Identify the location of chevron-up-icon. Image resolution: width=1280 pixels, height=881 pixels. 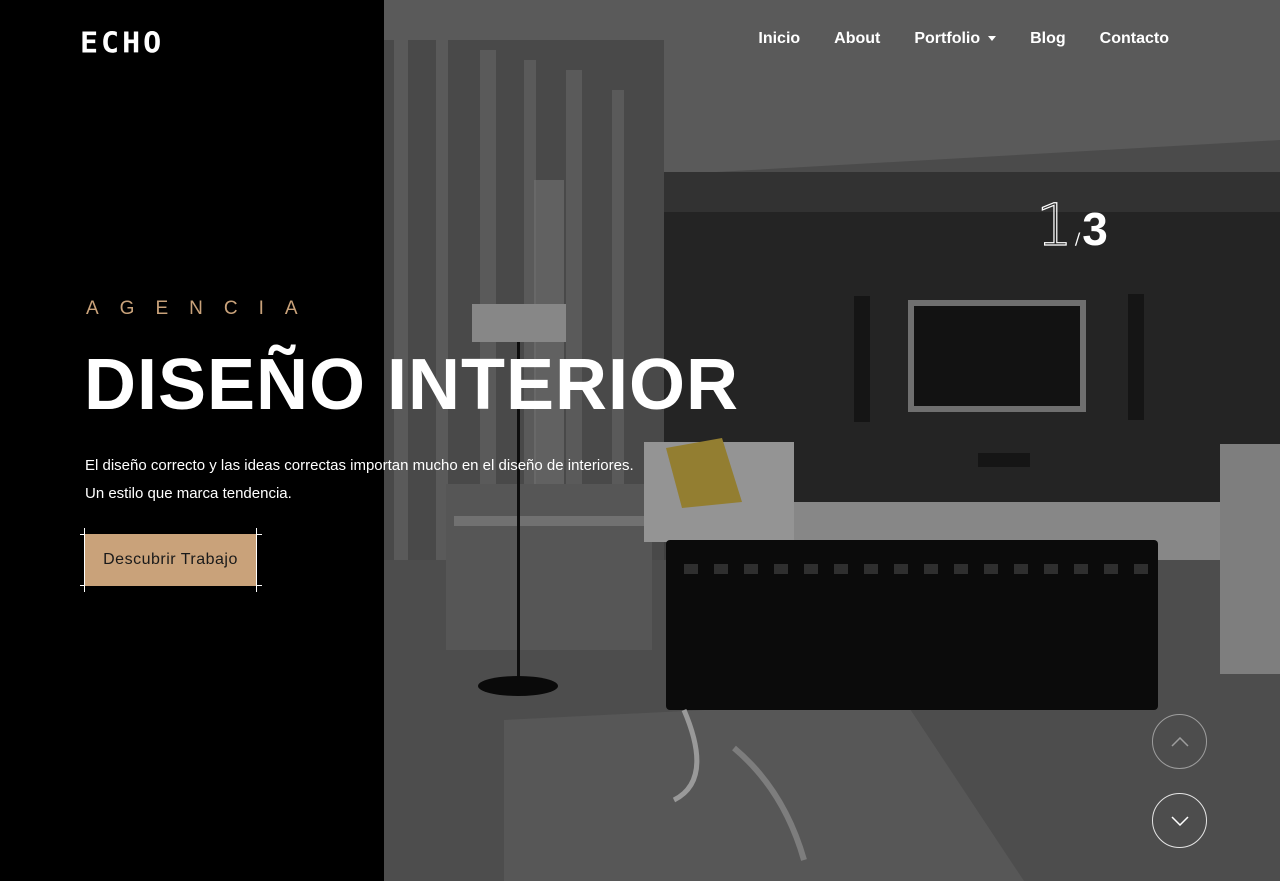
(1179, 741).